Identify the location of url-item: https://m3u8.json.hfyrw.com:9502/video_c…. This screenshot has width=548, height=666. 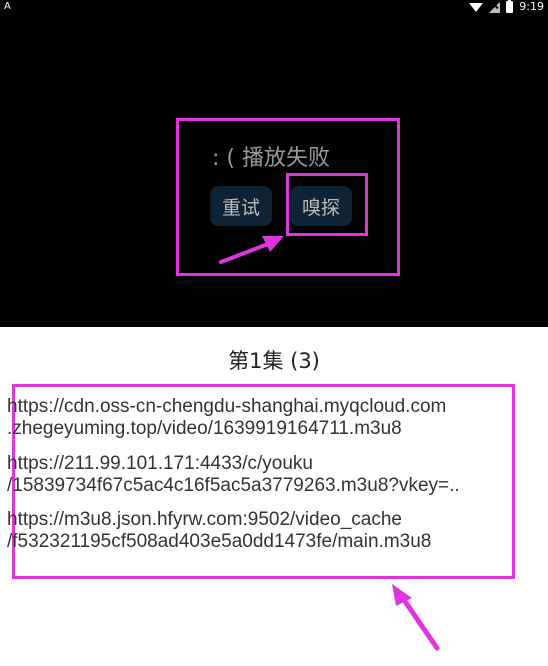
(264, 531).